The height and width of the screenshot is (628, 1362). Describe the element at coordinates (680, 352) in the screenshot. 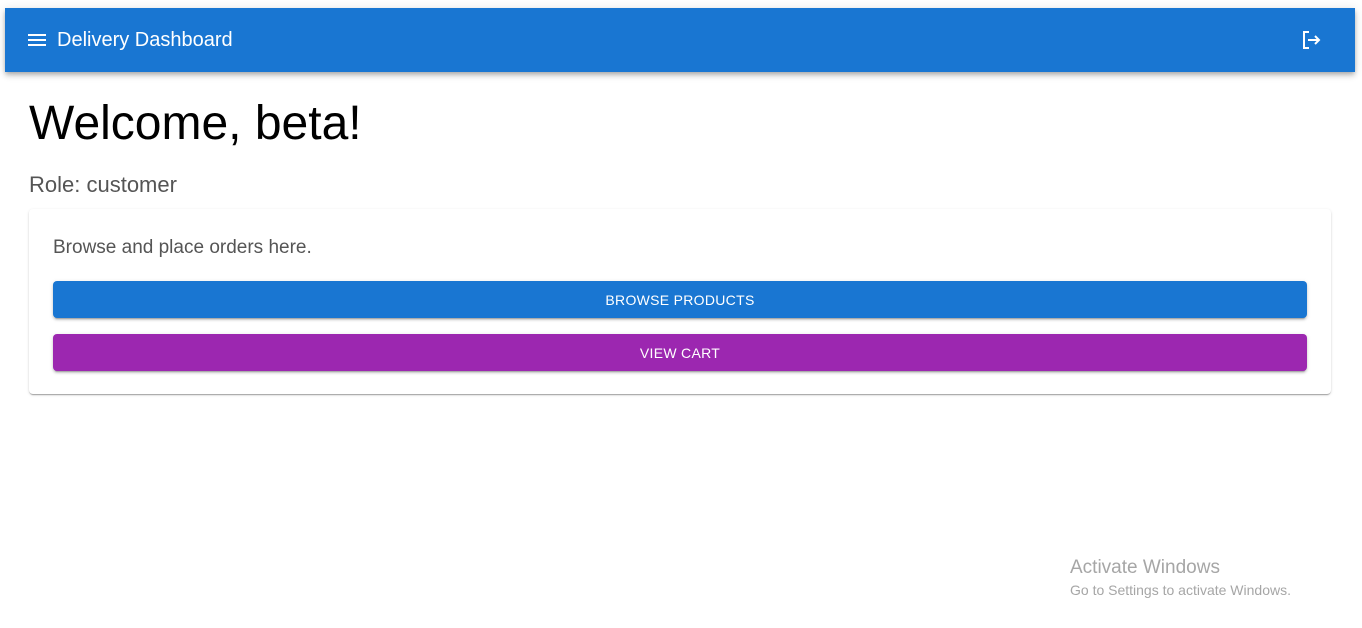

I see `view-cart-button: VIEW CART` at that location.